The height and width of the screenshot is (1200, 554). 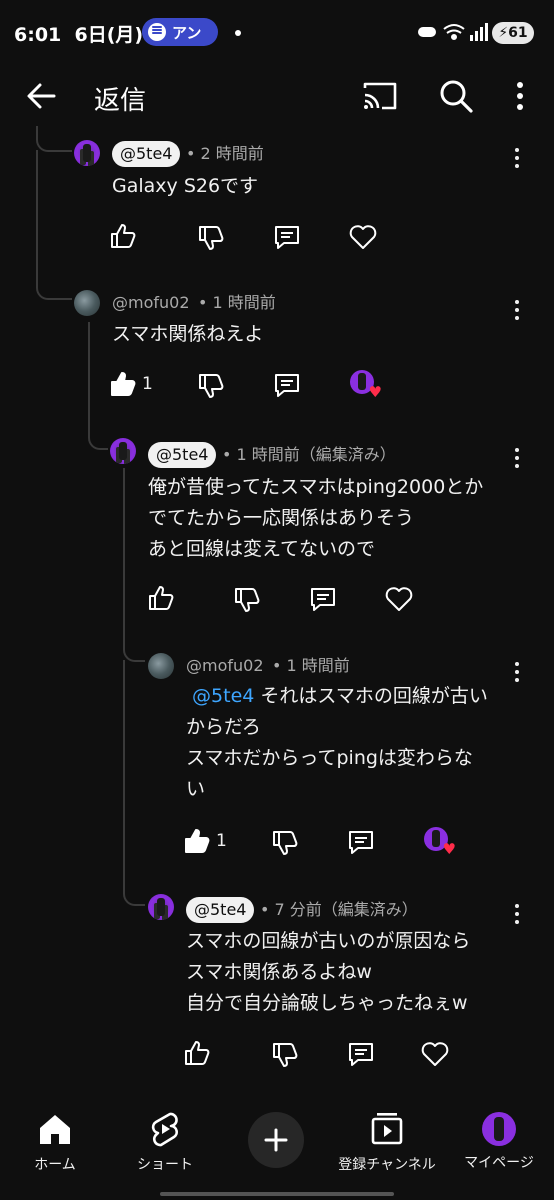 I want to click on create-button, so click(x=276, y=1140).